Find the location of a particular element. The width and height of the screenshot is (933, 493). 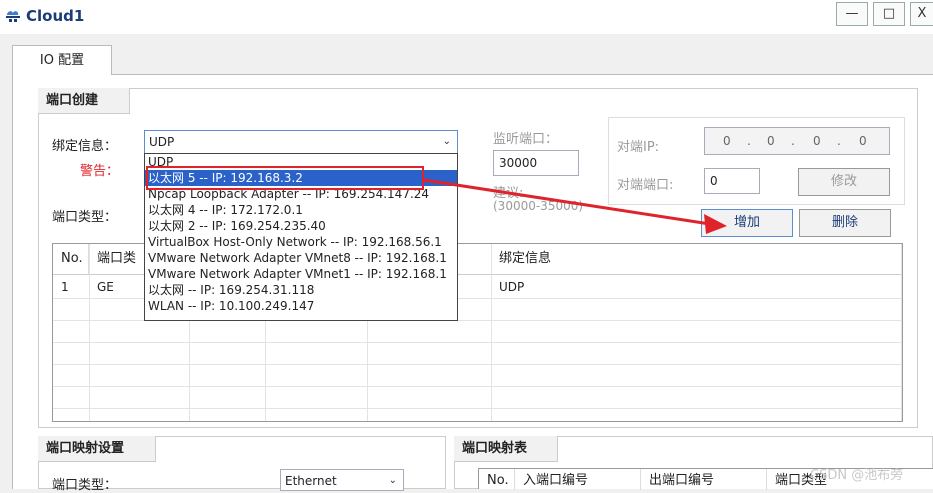

col-header-in-port: 入端口编号 is located at coordinates (578, 479).